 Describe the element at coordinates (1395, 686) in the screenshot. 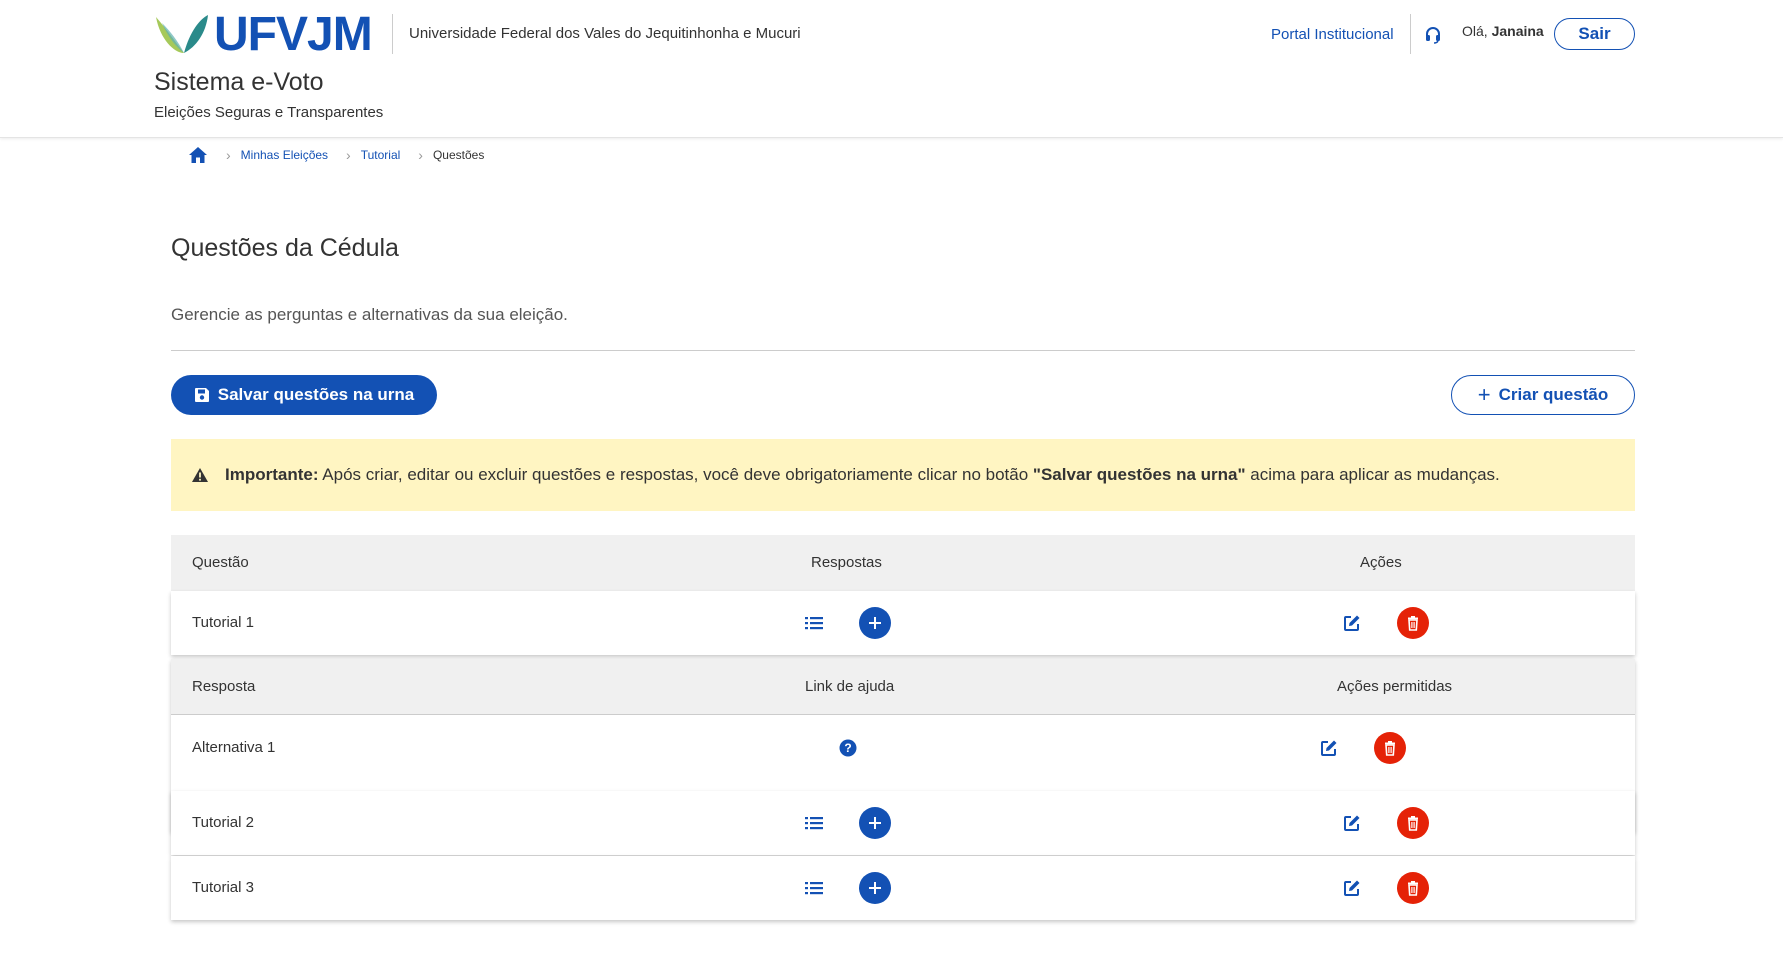

I see `header-allowed-actions: Ações permitidas` at that location.